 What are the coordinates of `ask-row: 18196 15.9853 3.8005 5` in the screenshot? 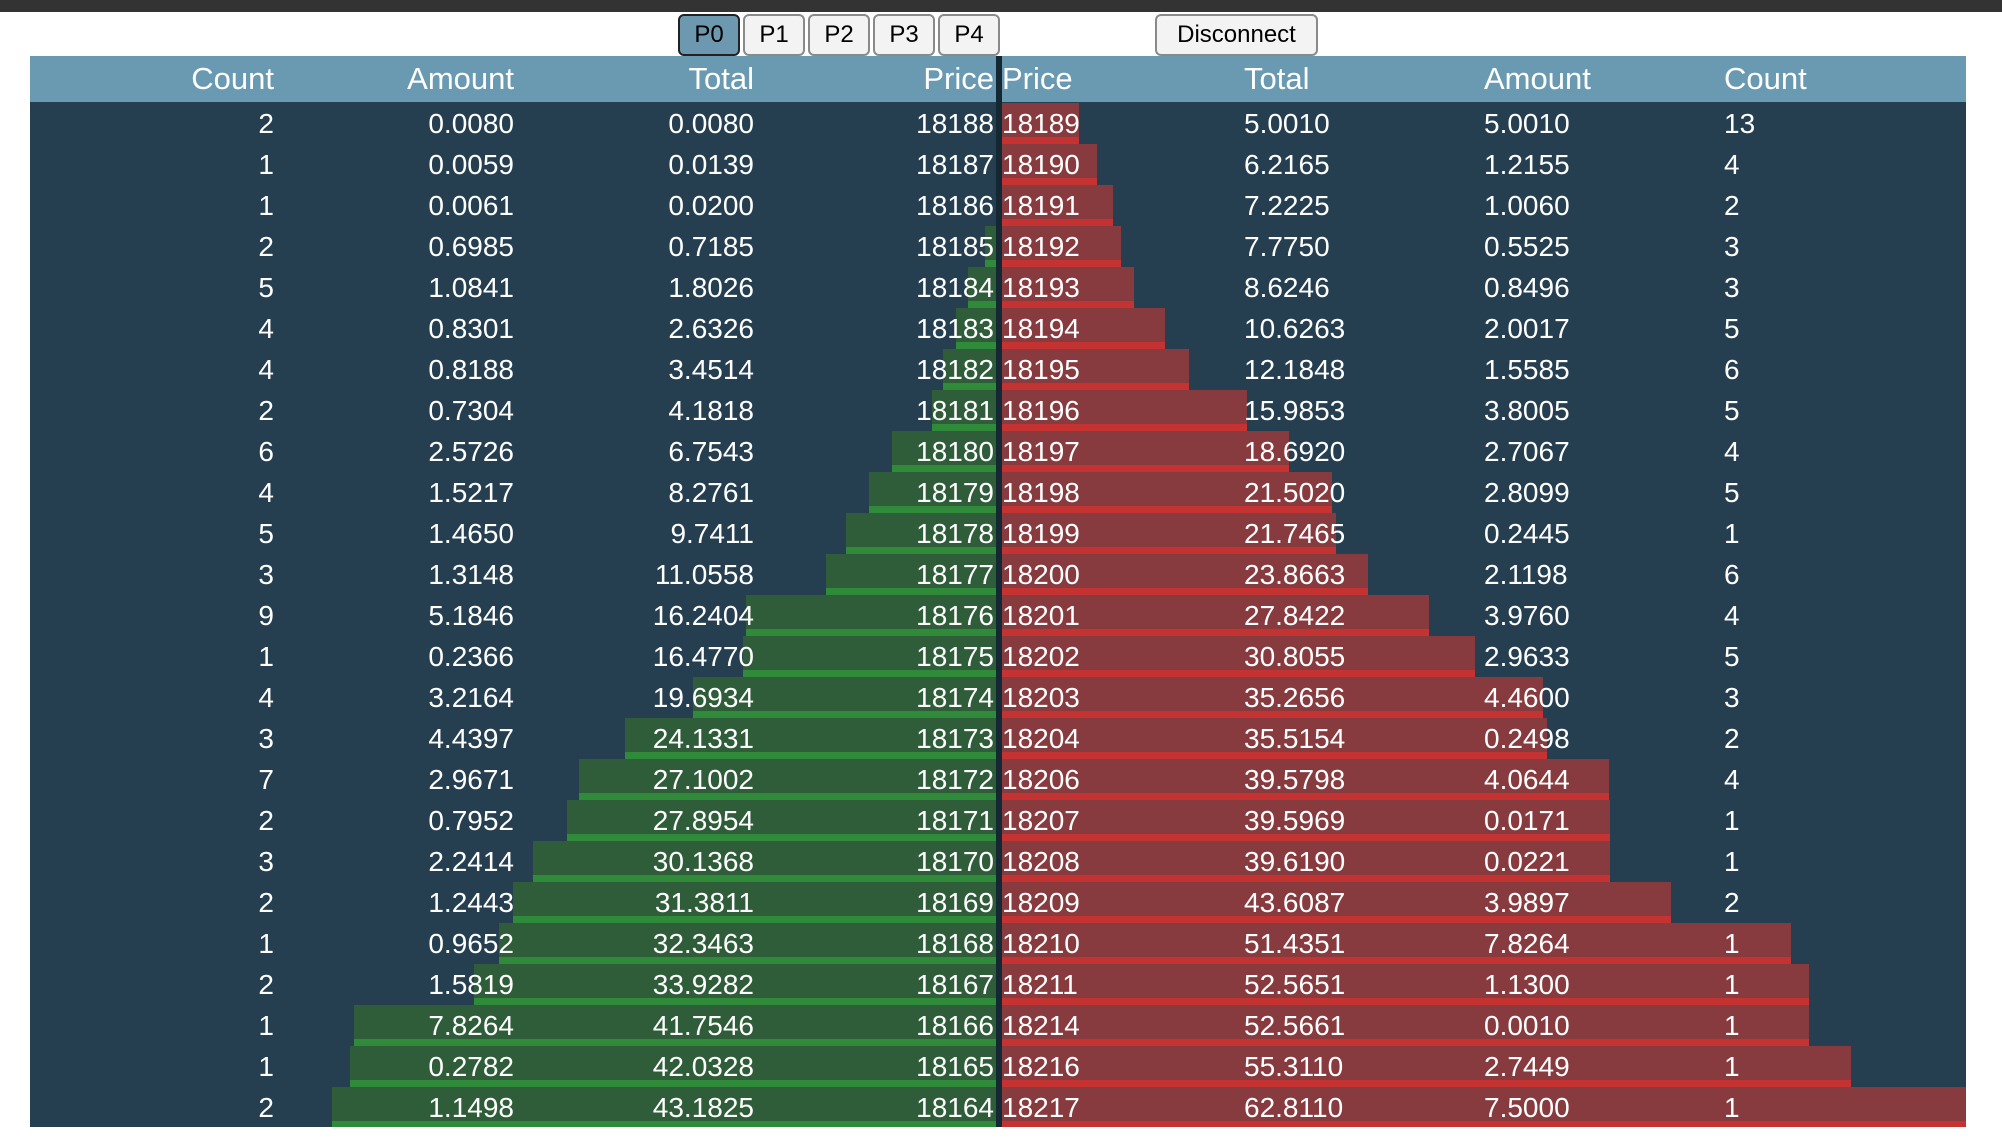 It's located at (1484, 410).